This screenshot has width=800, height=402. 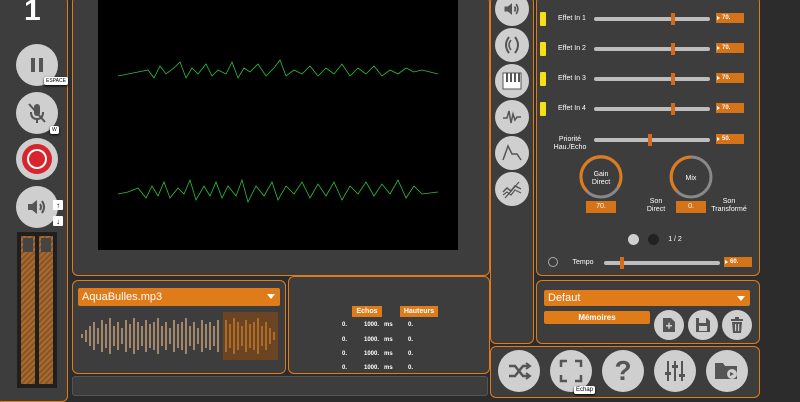 What do you see at coordinates (410, 354) in the screenshot?
I see `row-3-height: 0.` at bounding box center [410, 354].